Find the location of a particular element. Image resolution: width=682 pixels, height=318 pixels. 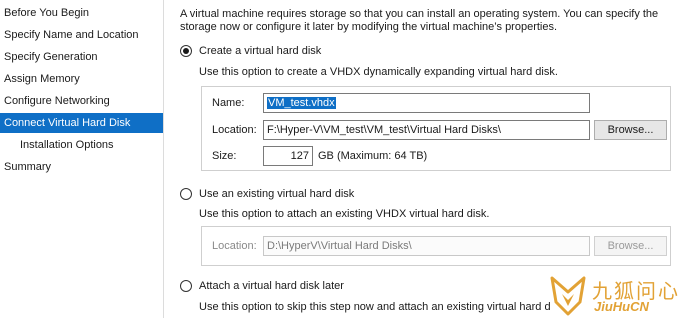

size-label: Size: is located at coordinates (224, 156).